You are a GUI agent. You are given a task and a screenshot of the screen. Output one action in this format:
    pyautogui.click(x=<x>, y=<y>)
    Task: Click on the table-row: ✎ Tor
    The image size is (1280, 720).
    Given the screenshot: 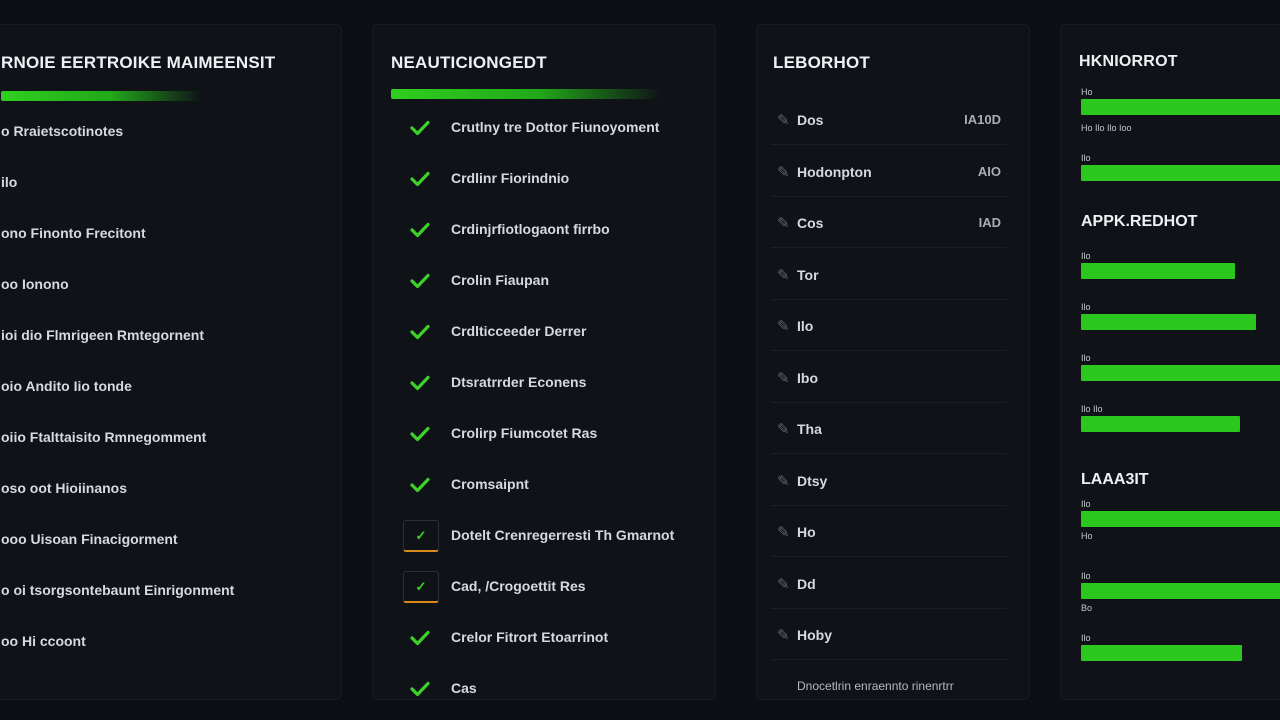 What is the action you would take?
    pyautogui.click(x=889, y=275)
    